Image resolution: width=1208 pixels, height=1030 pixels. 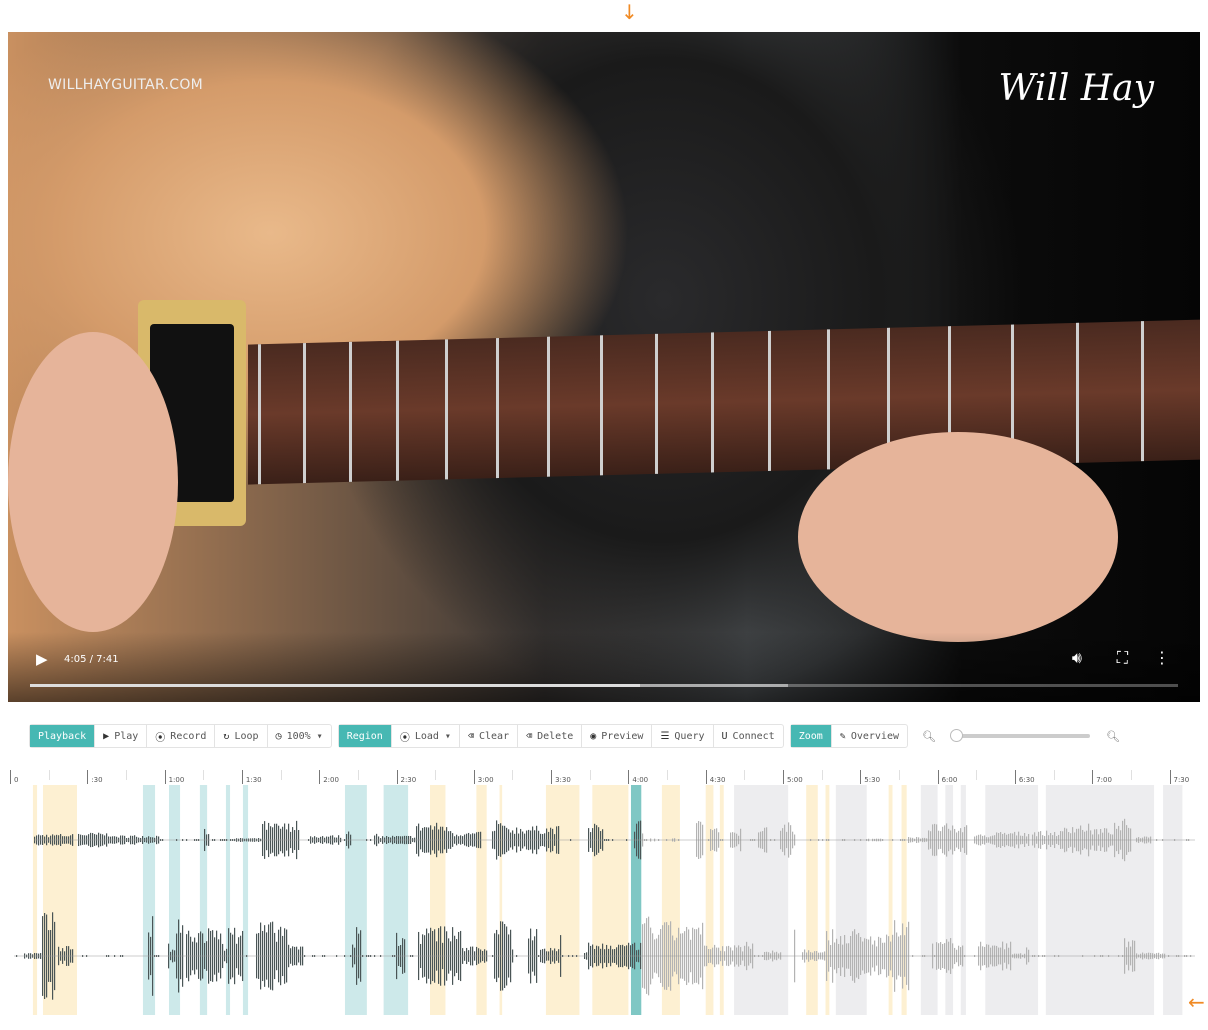 I want to click on playback-group: Playback ▶ Play ⦿ Record ↻ Loop ◷ 100% ▾, so click(x=180, y=736).